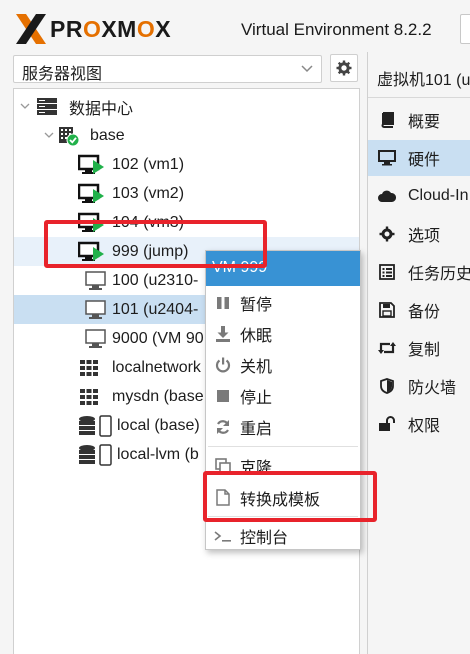 Image resolution: width=470 pixels, height=654 pixels. I want to click on nav-label: 任务历史, so click(439, 274).